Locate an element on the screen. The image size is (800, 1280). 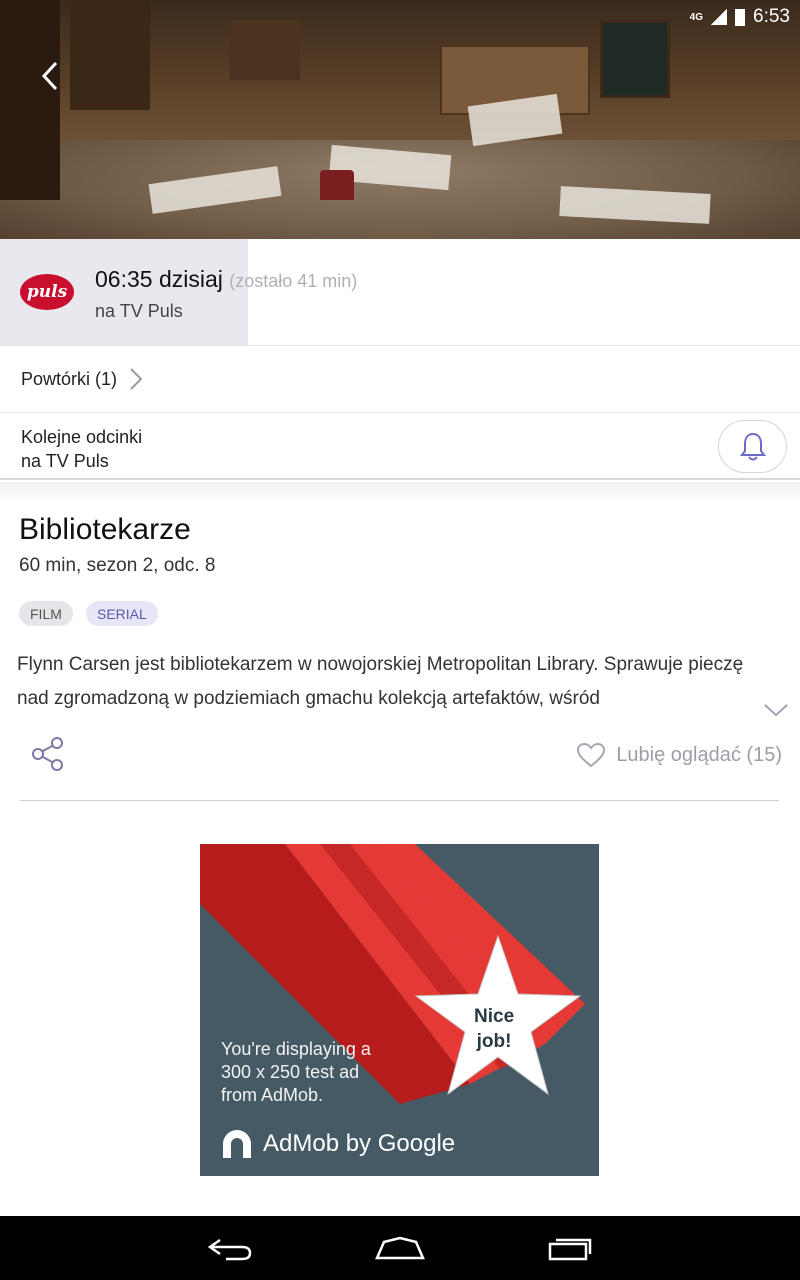
back-nav-icon is located at coordinates (230, 1248).